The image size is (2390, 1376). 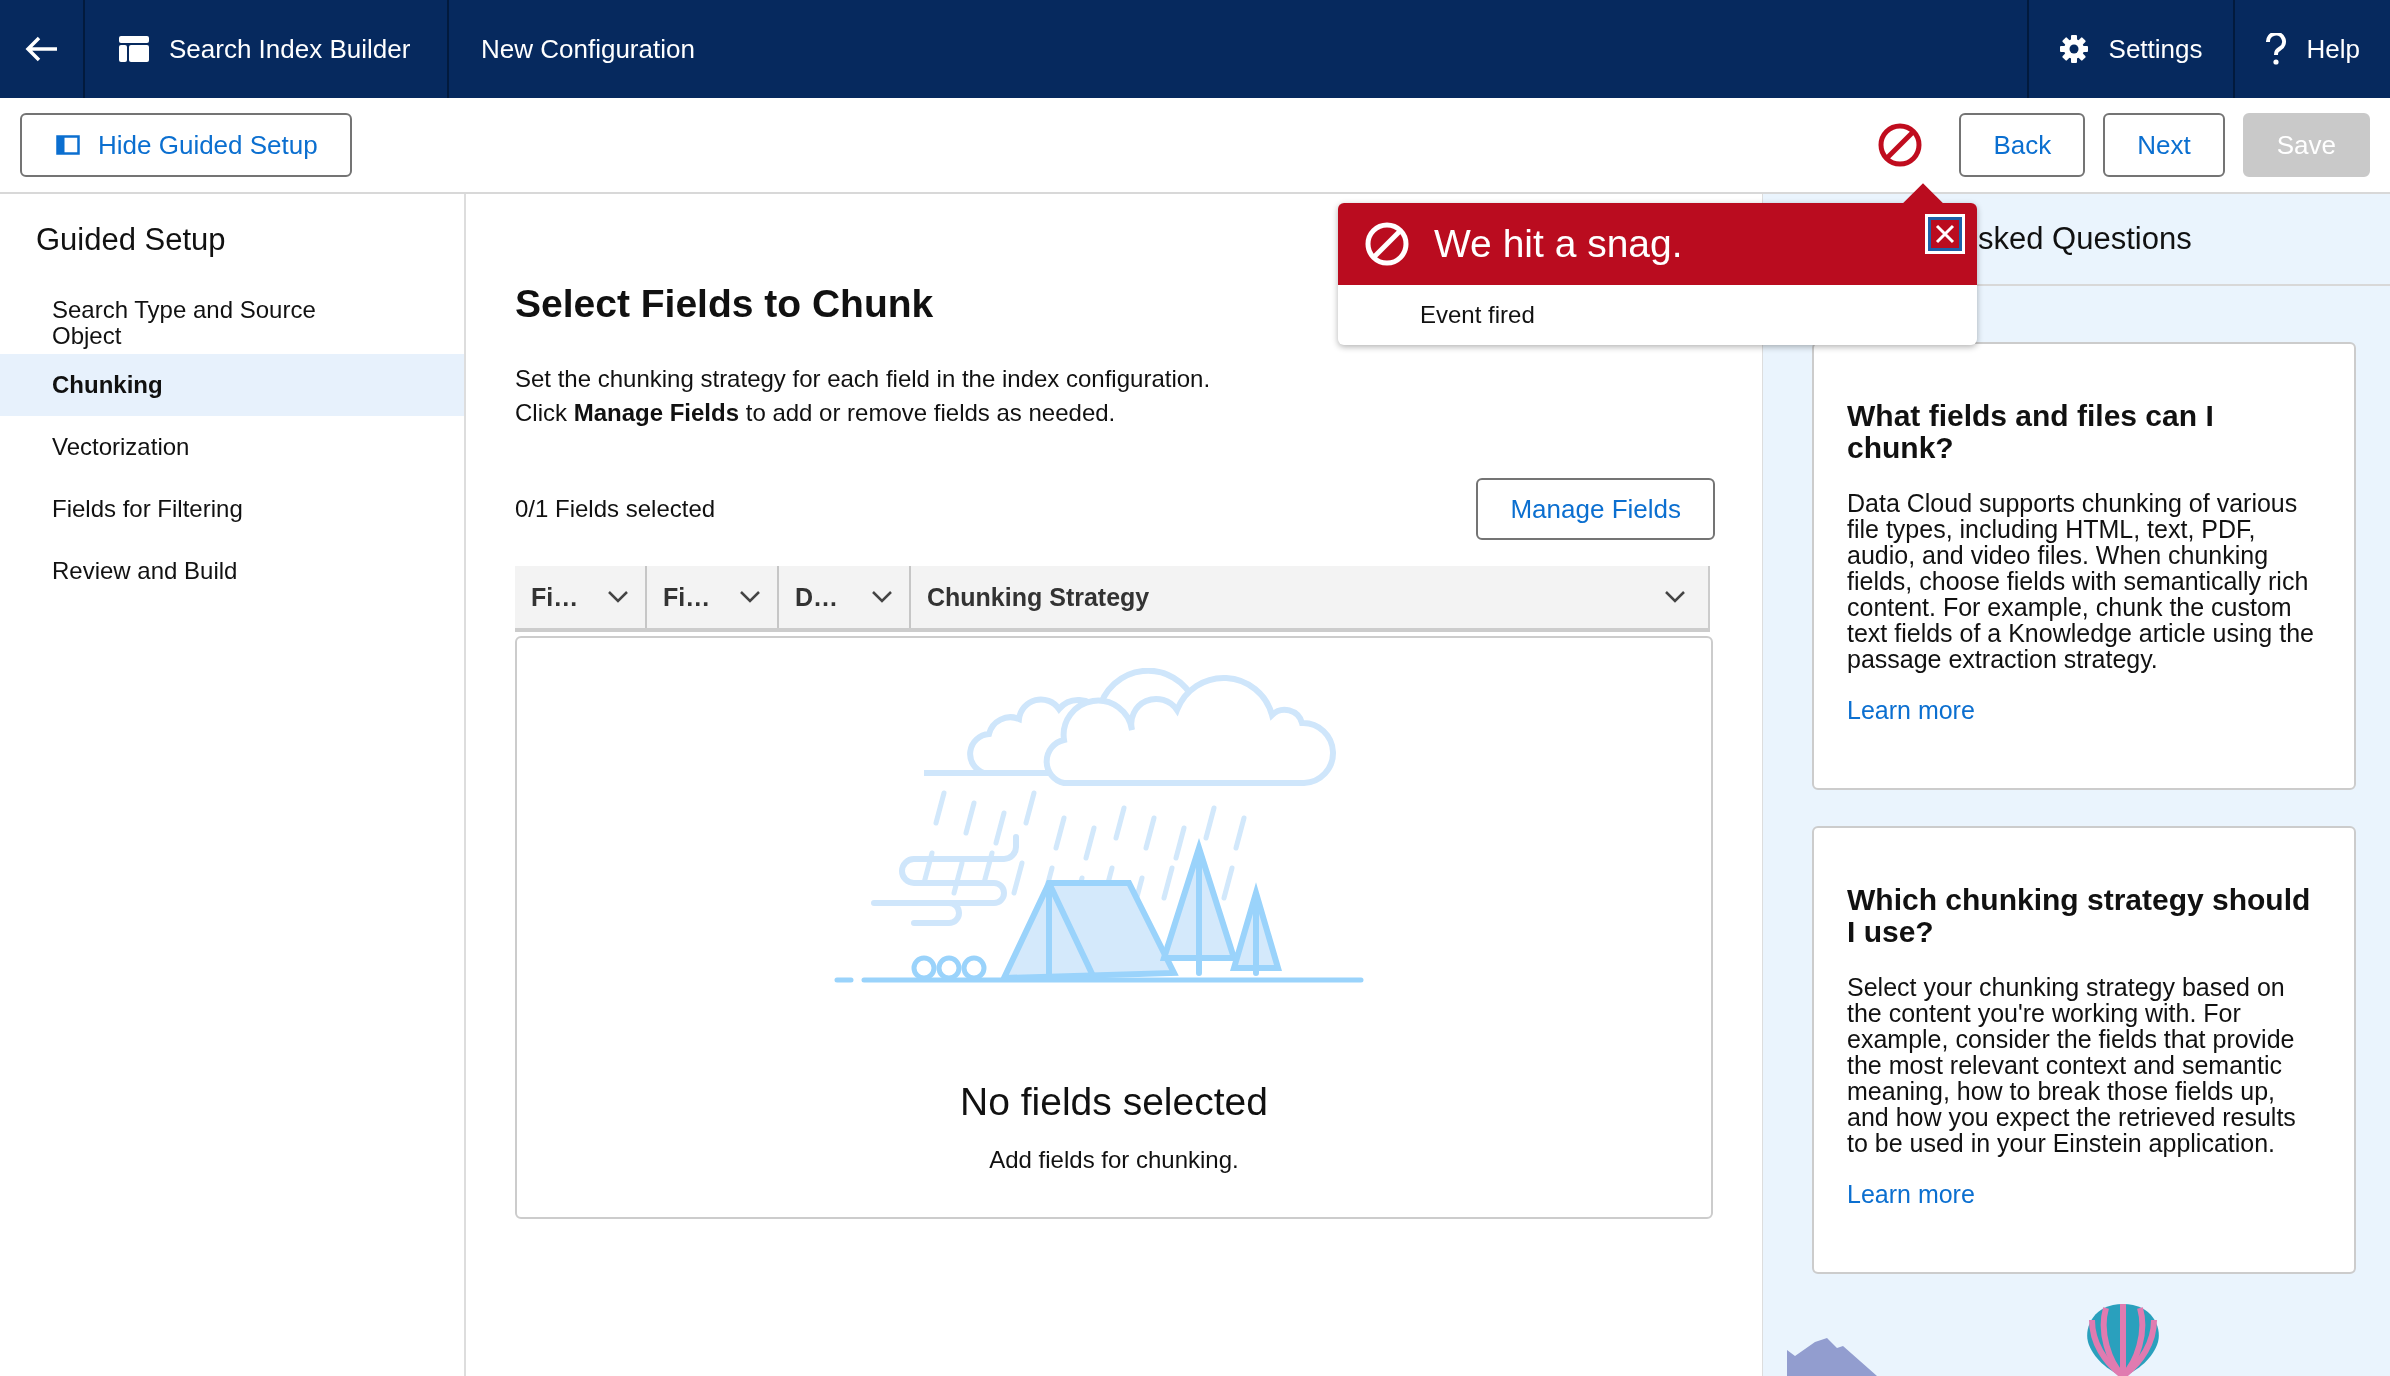 What do you see at coordinates (232, 323) in the screenshot?
I see `sidebar-item: Search Type and Source Object` at bounding box center [232, 323].